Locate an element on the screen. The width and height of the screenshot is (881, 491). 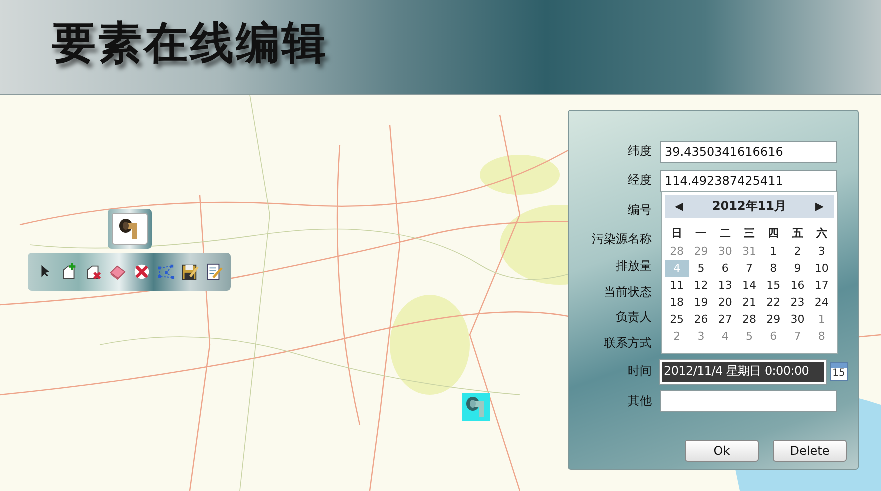
field-label: 纬度 is located at coordinates (639, 151).